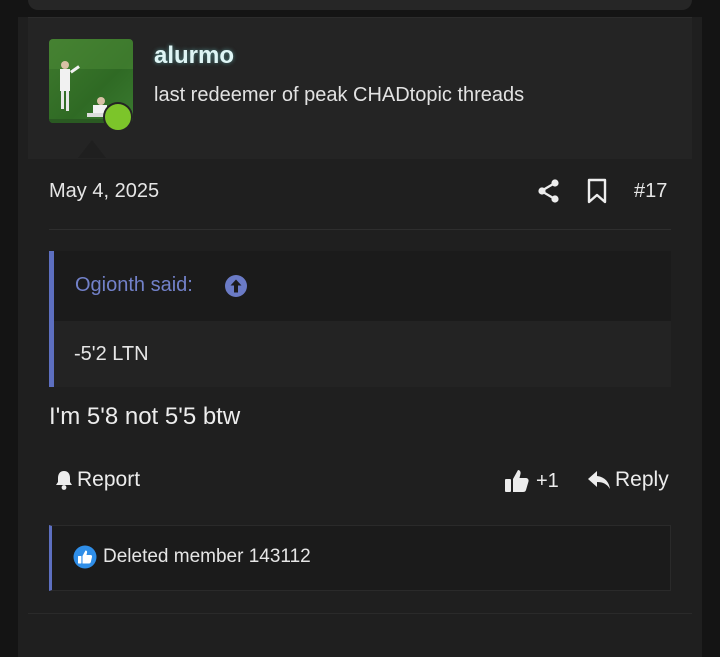  Describe the element at coordinates (360, 558) in the screenshot. I see `reactions-bar: Deleted member 143112` at that location.